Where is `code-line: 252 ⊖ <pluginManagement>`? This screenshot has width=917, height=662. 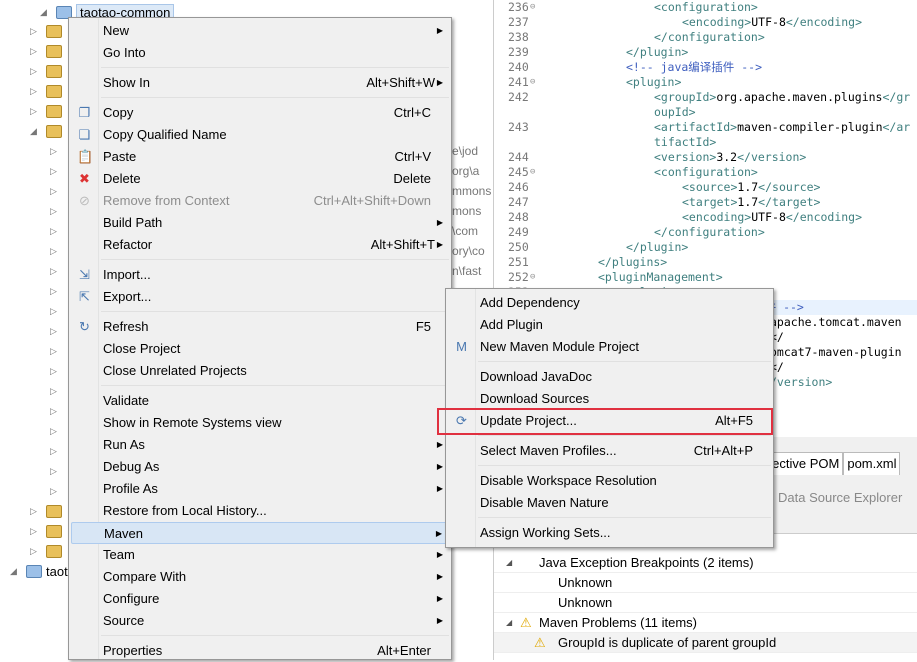
code-line: 252 ⊖ <pluginManagement> is located at coordinates (705, 277).